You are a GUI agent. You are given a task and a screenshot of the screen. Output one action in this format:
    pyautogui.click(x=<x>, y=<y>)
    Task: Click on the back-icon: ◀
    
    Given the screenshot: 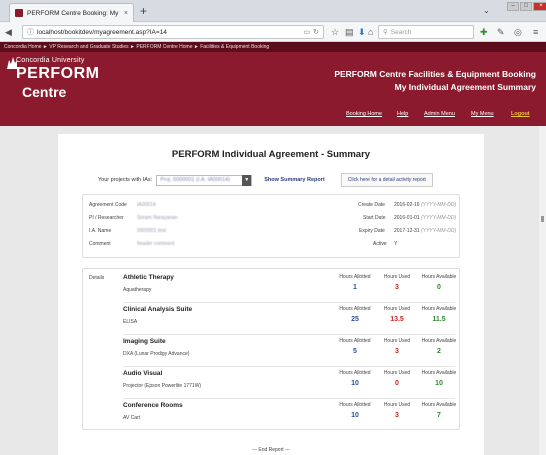 What is the action you would take?
    pyautogui.click(x=8, y=32)
    